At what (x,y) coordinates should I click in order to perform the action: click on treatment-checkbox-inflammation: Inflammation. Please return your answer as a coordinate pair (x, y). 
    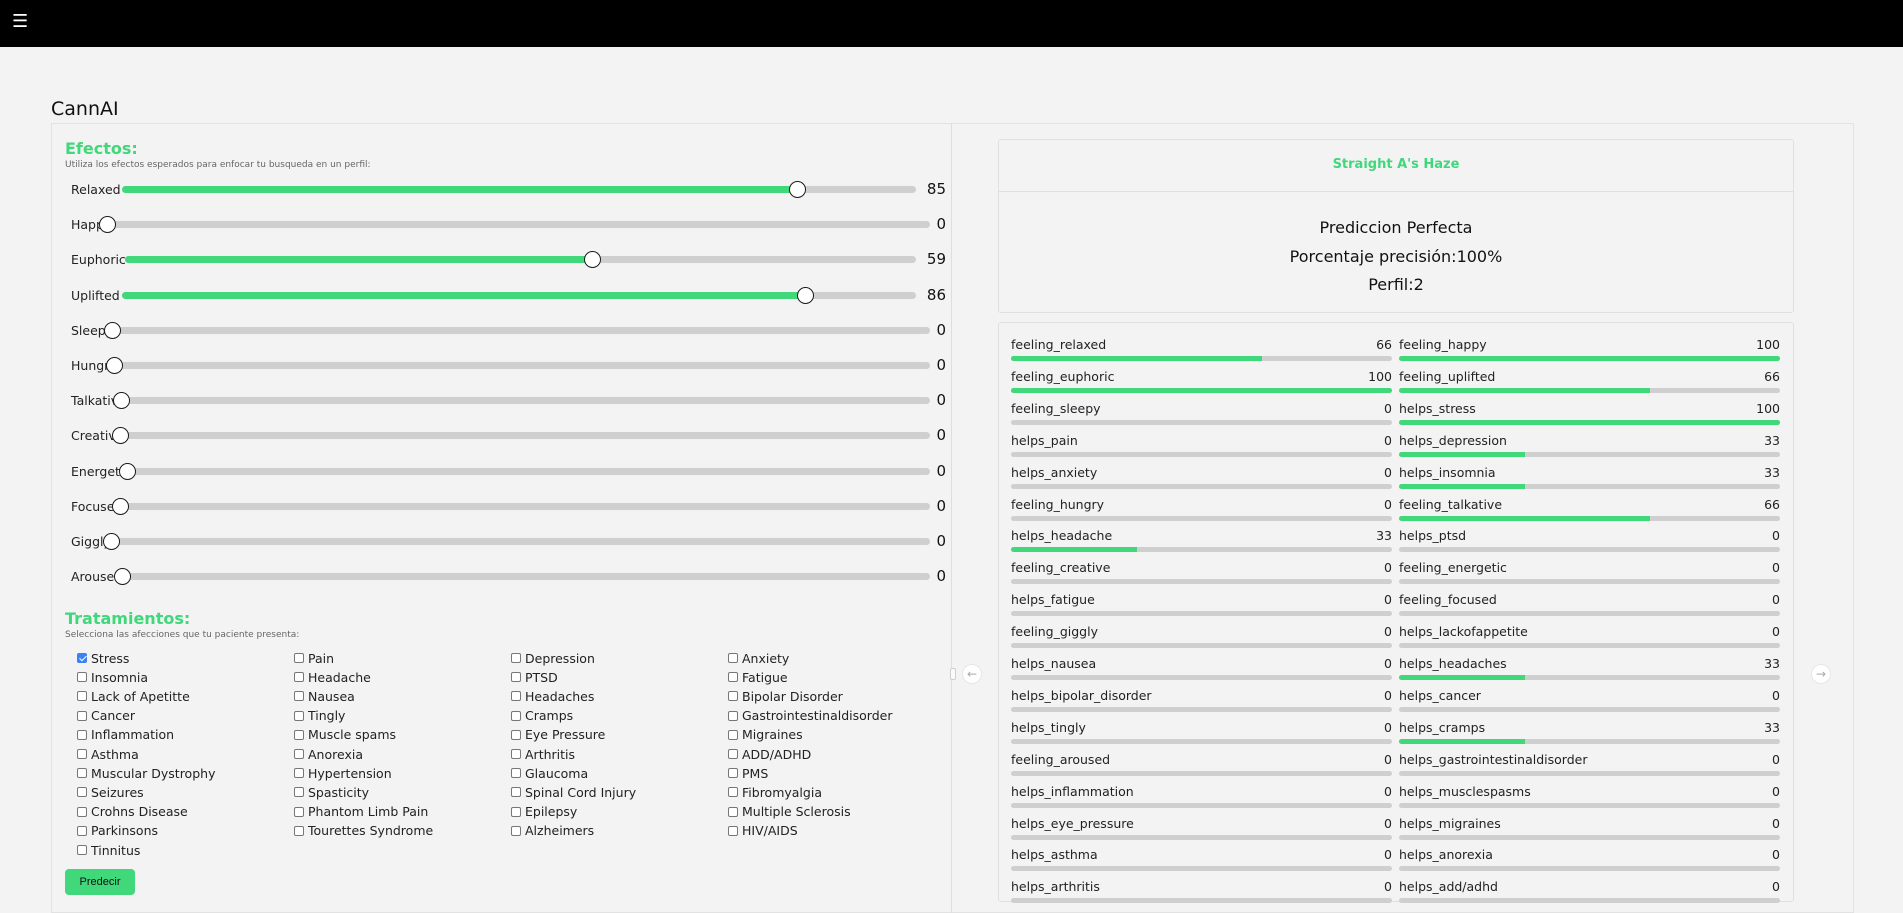
    Looking at the image, I should click on (125, 735).